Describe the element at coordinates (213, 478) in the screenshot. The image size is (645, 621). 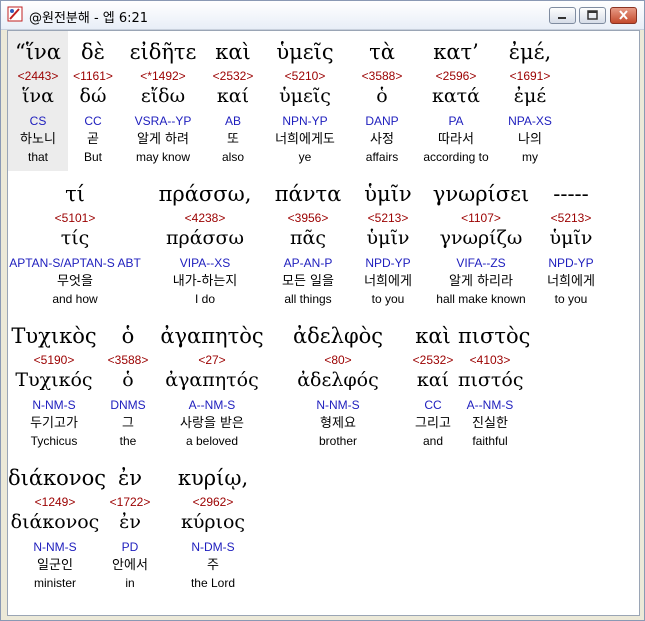
I see `greek-text: κυρίῳ,` at that location.